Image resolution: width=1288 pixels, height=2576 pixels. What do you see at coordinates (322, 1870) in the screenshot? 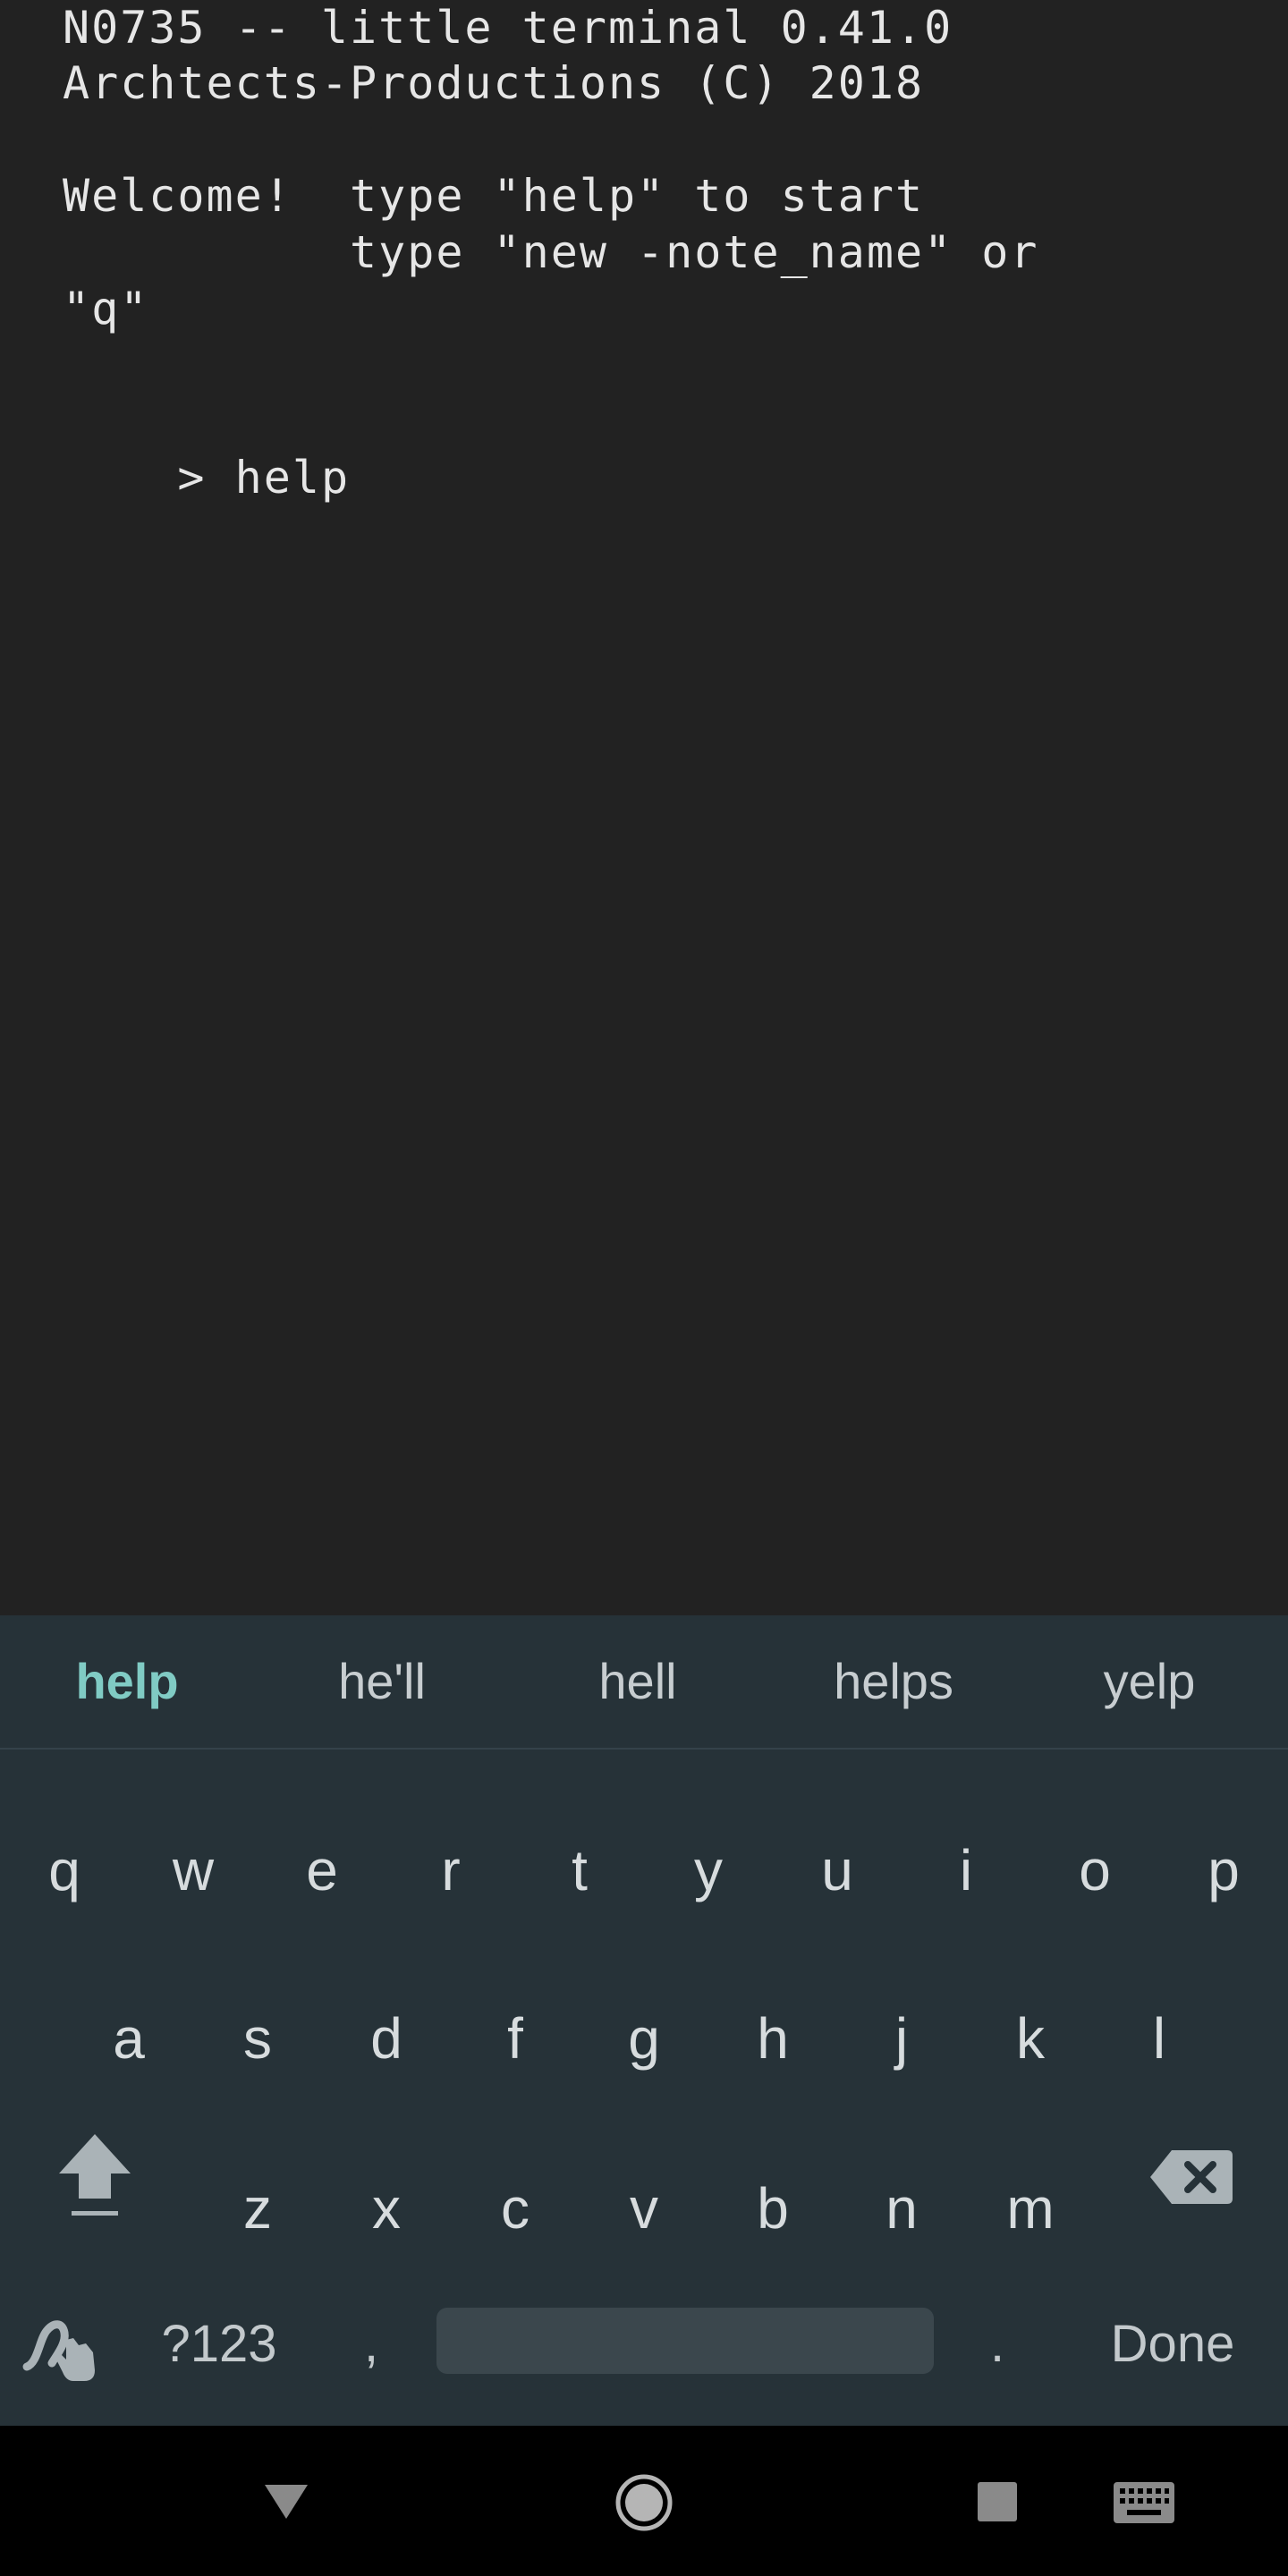
I see `key-e: e` at bounding box center [322, 1870].